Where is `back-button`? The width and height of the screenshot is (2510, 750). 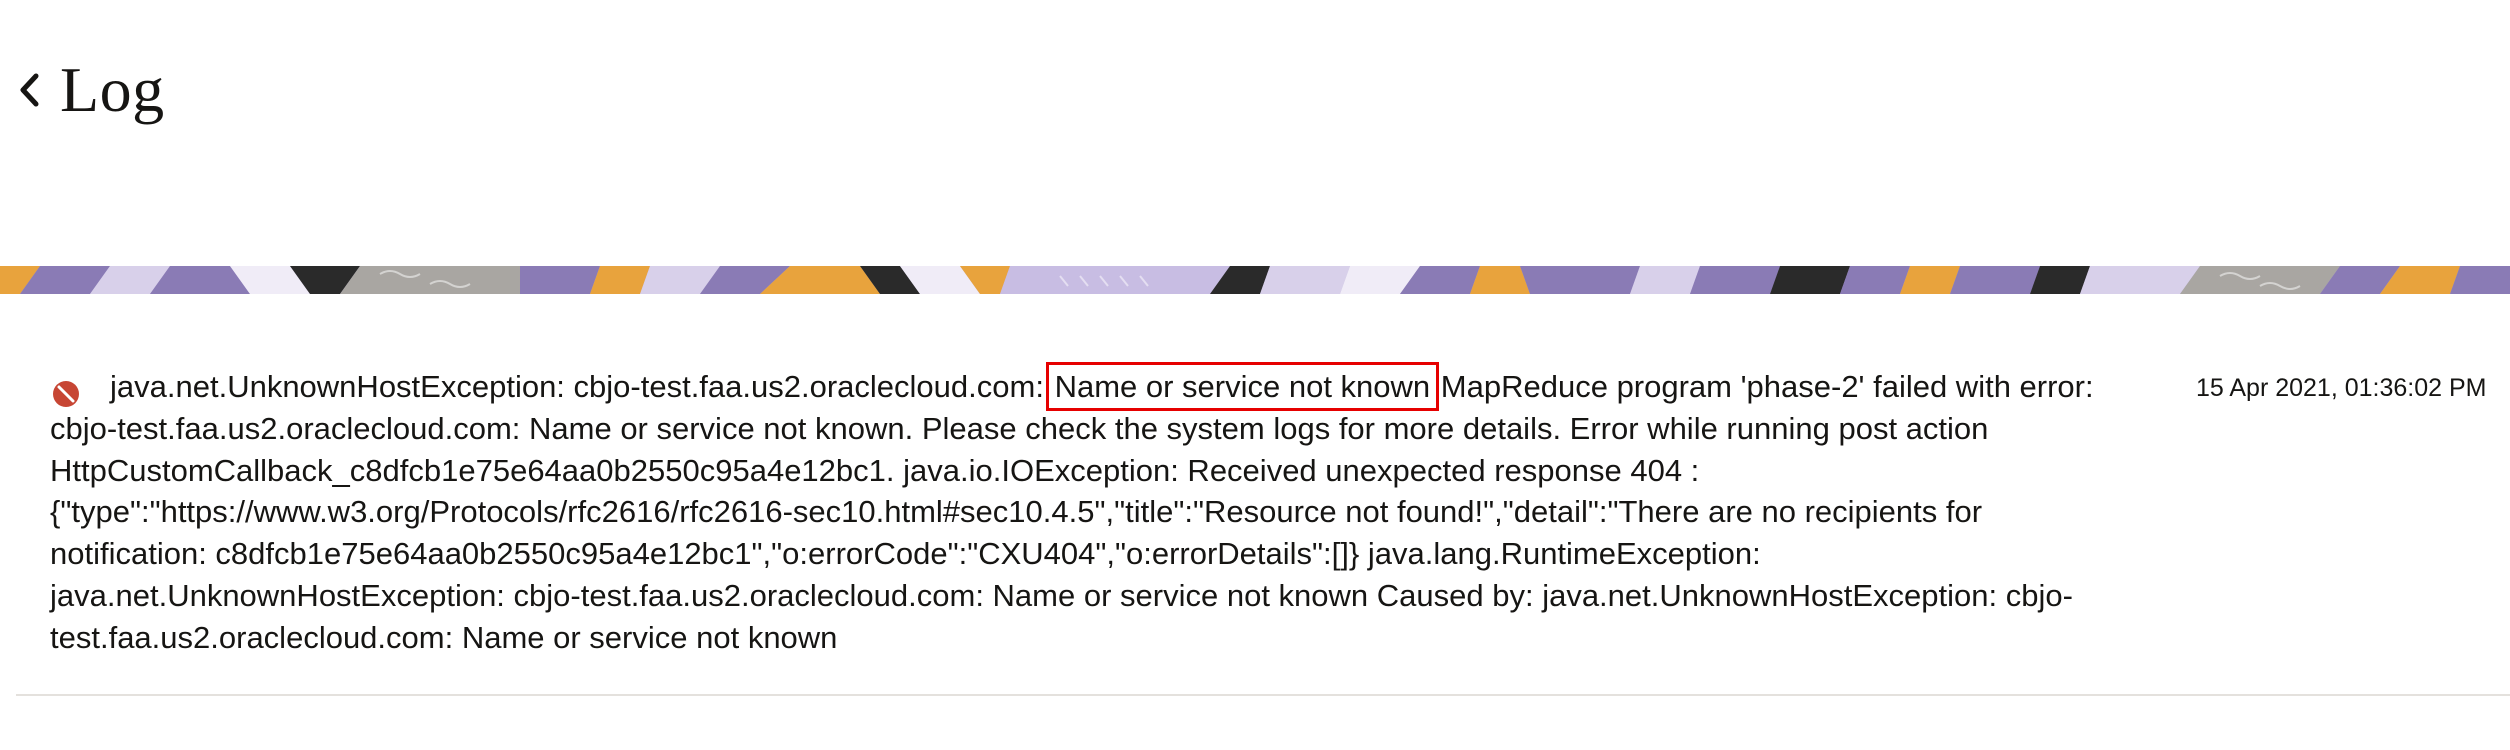
back-button is located at coordinates (29, 90).